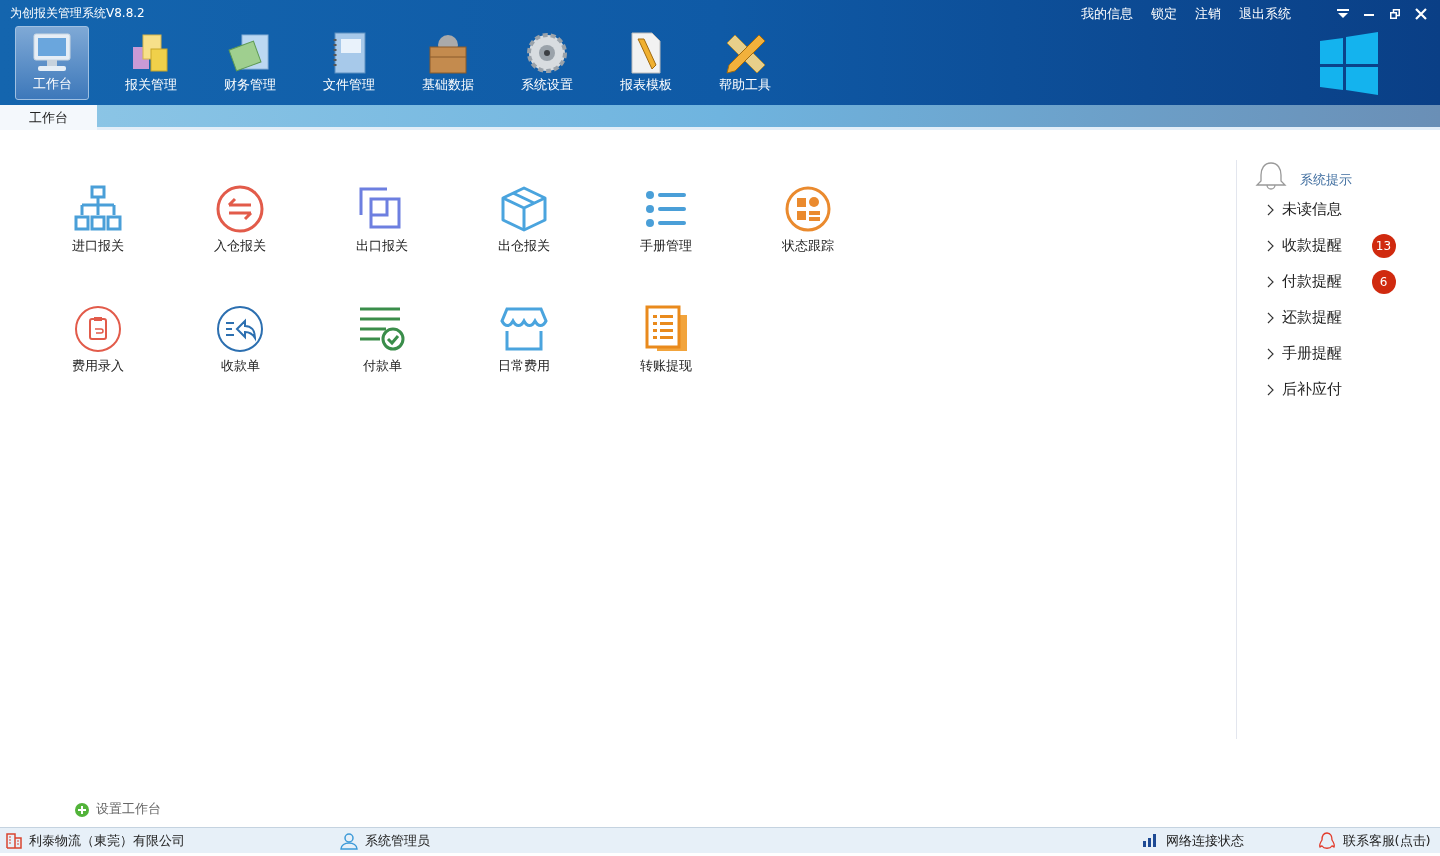 The image size is (1440, 856). Describe the element at coordinates (524, 209) in the screenshot. I see `box-icon` at that location.